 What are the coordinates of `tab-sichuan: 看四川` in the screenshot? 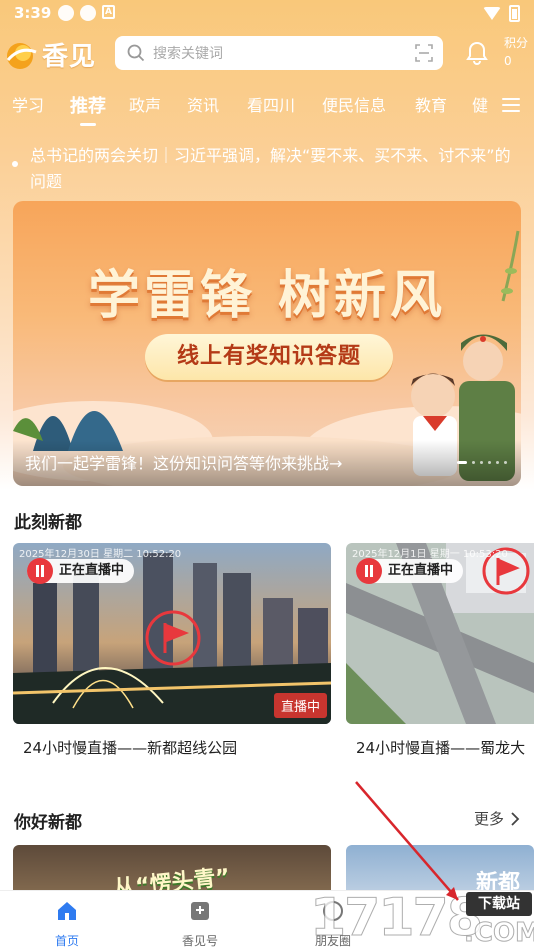 It's located at (271, 104).